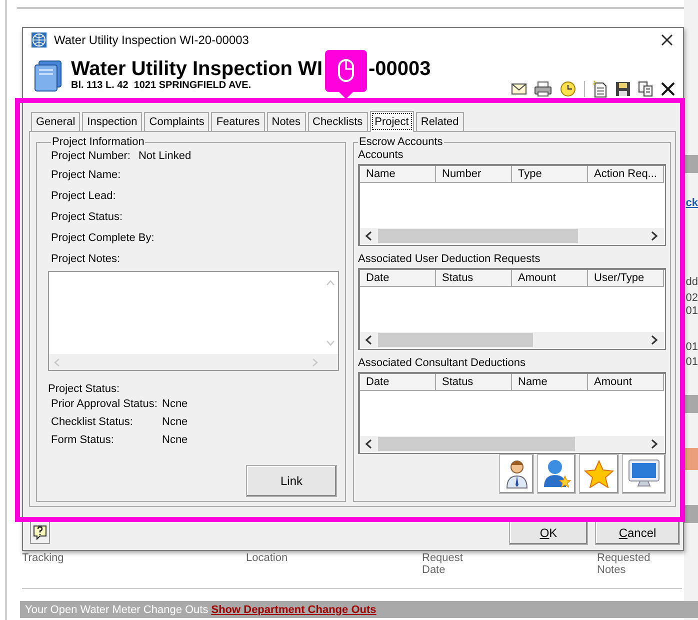 Image resolution: width=698 pixels, height=620 pixels. What do you see at coordinates (568, 89) in the screenshot?
I see `clock-icon` at bounding box center [568, 89].